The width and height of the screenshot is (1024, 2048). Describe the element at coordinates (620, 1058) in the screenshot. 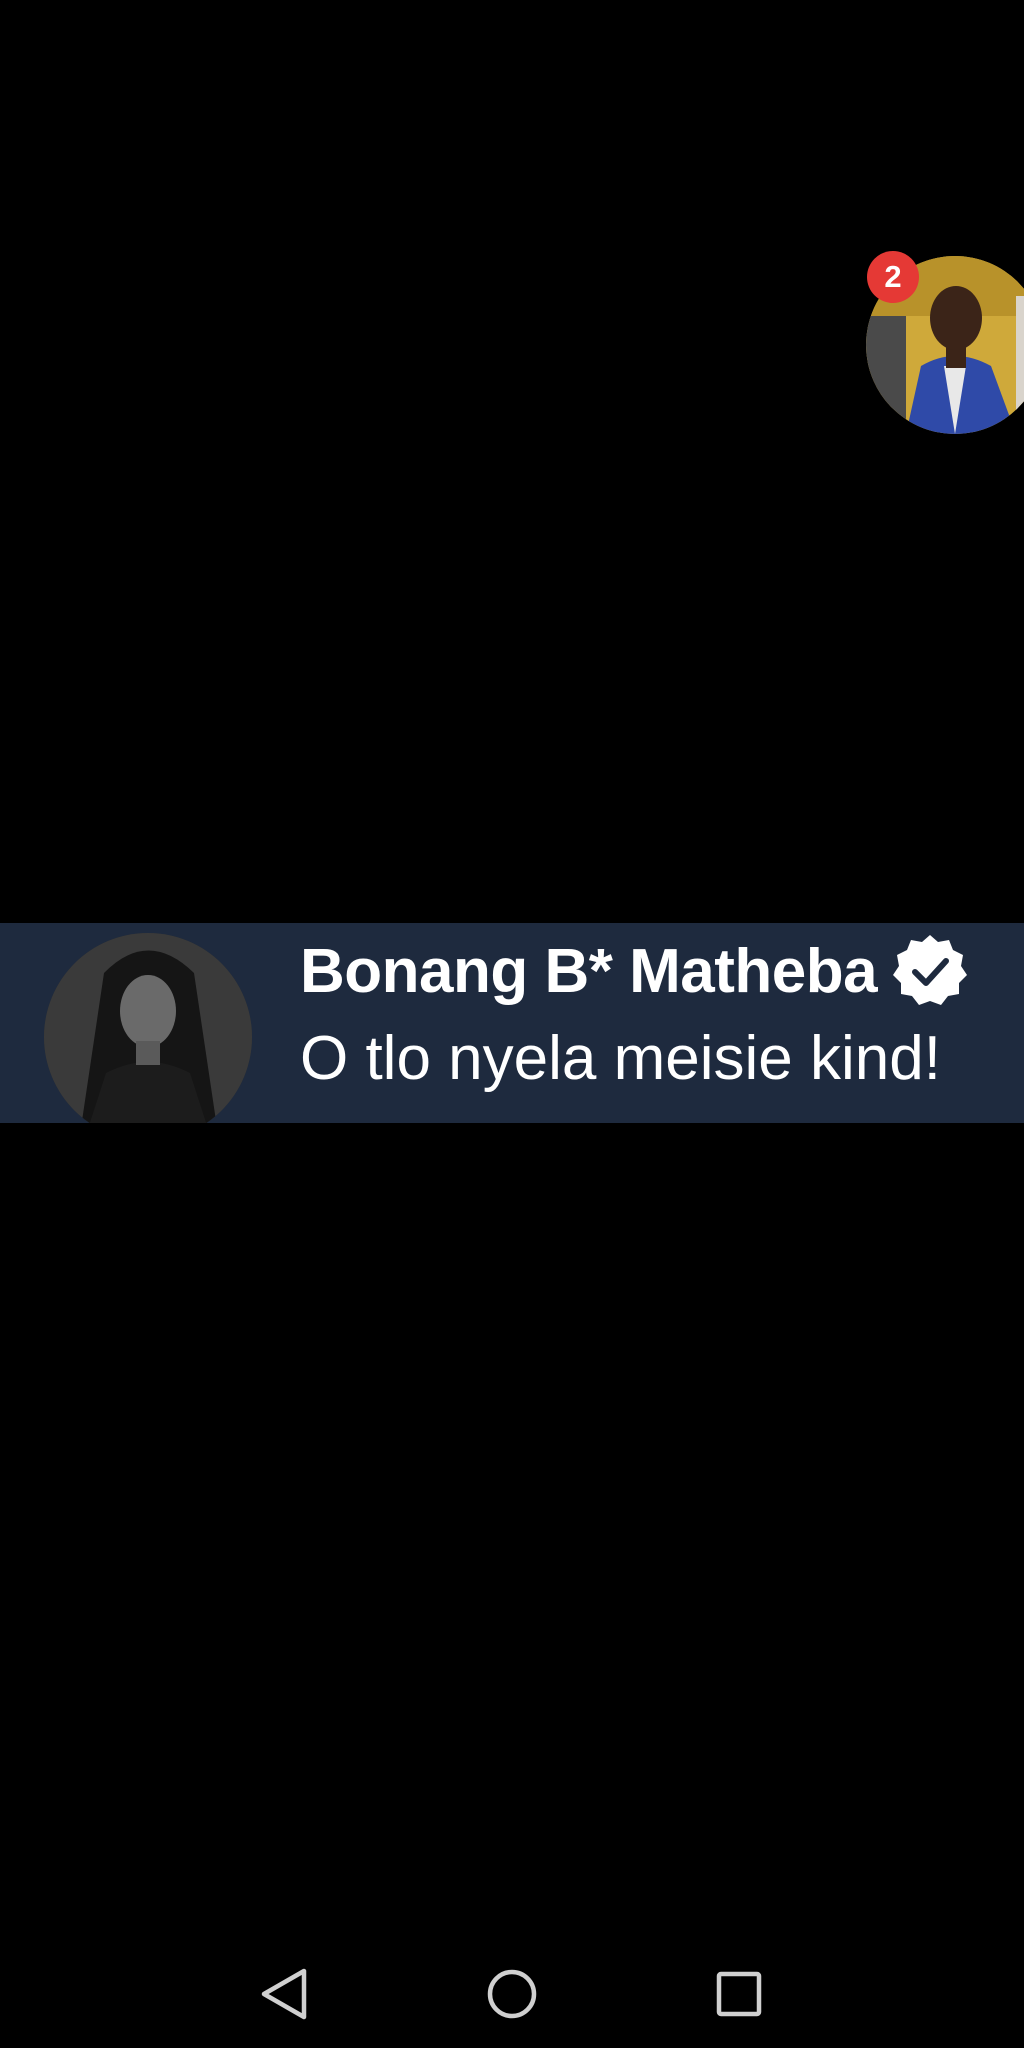

I see `comment-text: O tlo nyela meisie kind!` at that location.